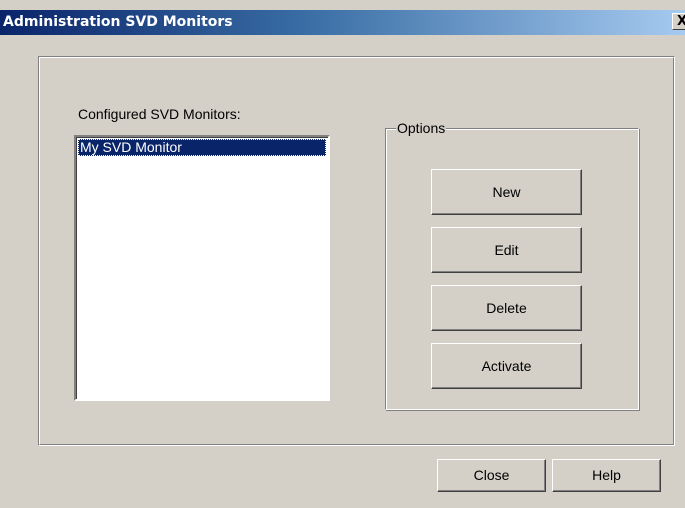 The width and height of the screenshot is (685, 508). I want to click on close-button: Close, so click(491, 475).